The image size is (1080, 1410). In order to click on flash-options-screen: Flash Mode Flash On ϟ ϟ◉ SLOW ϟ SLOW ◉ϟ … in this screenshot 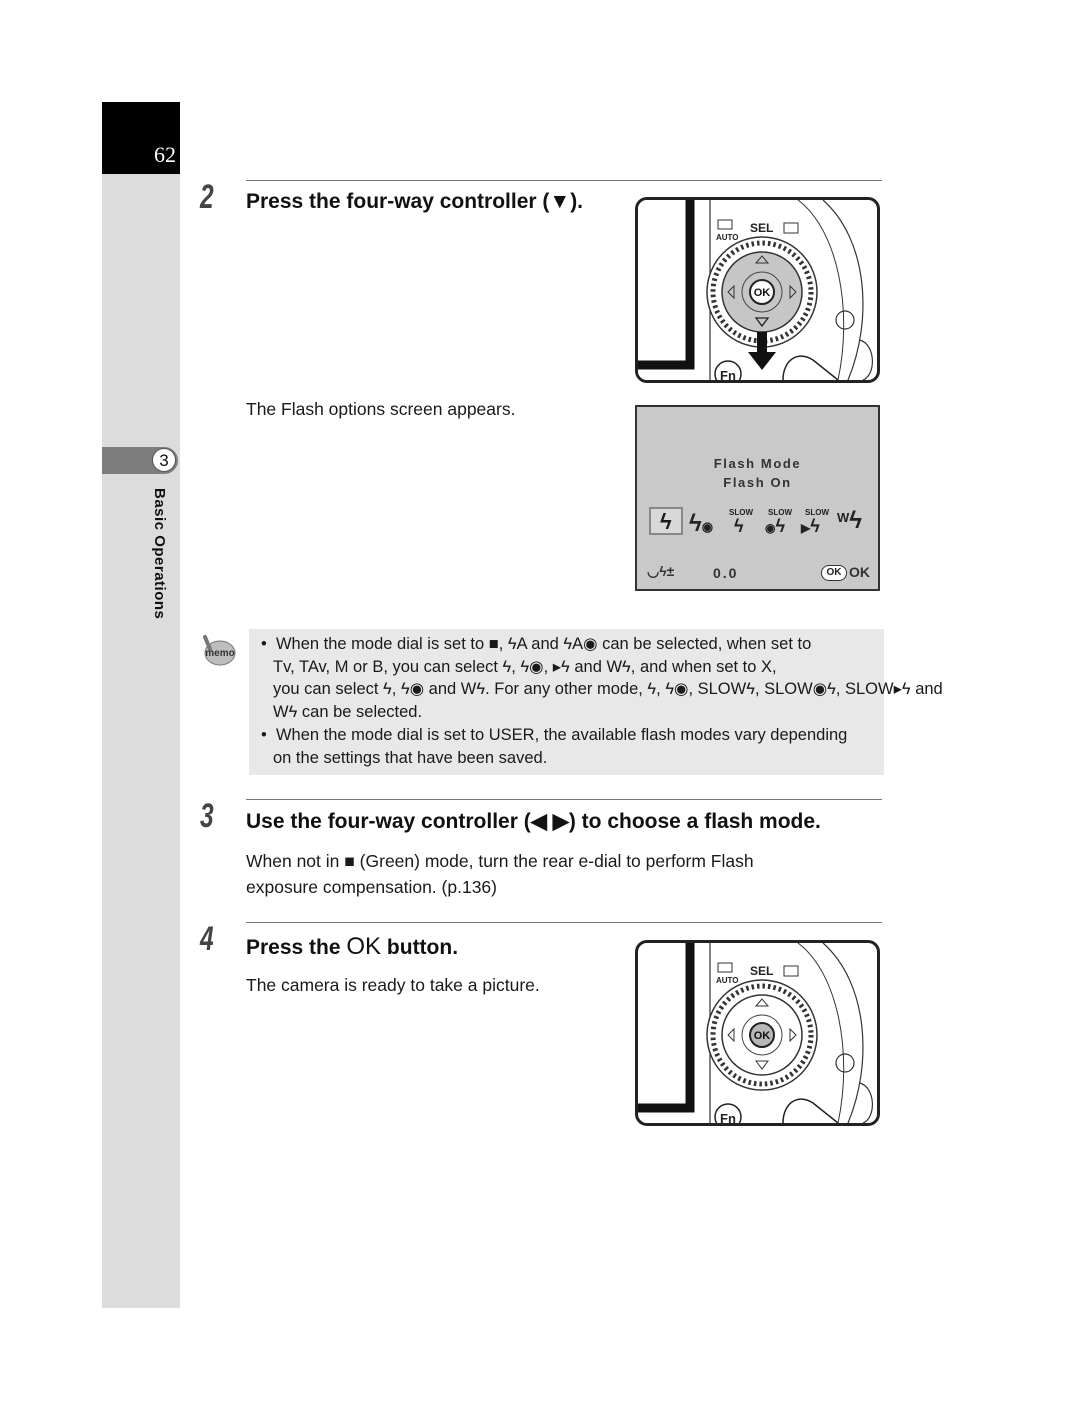, I will do `click(757, 498)`.